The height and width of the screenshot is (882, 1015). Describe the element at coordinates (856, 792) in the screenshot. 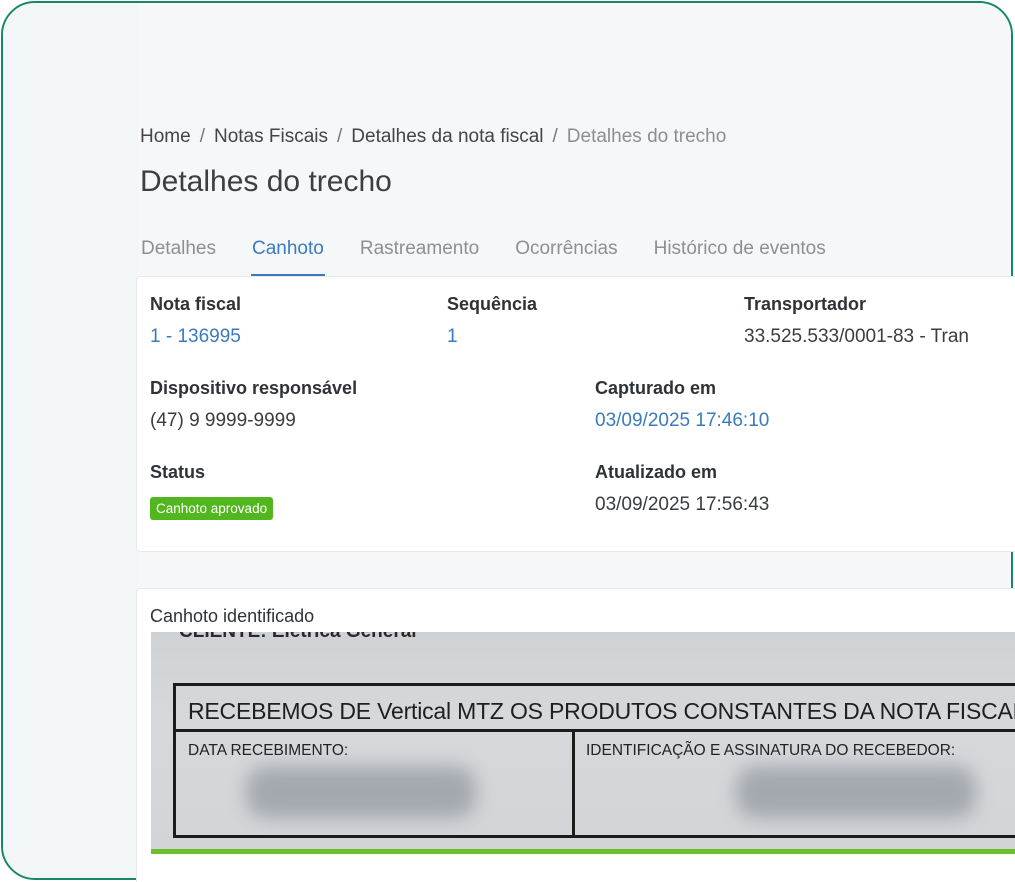

I see `blurred-signature` at that location.